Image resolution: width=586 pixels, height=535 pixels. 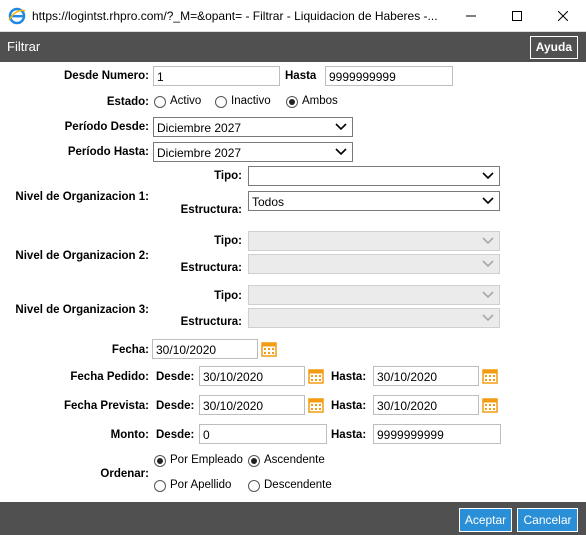 What do you see at coordinates (553, 47) in the screenshot?
I see `help-button: Ayuda` at bounding box center [553, 47].